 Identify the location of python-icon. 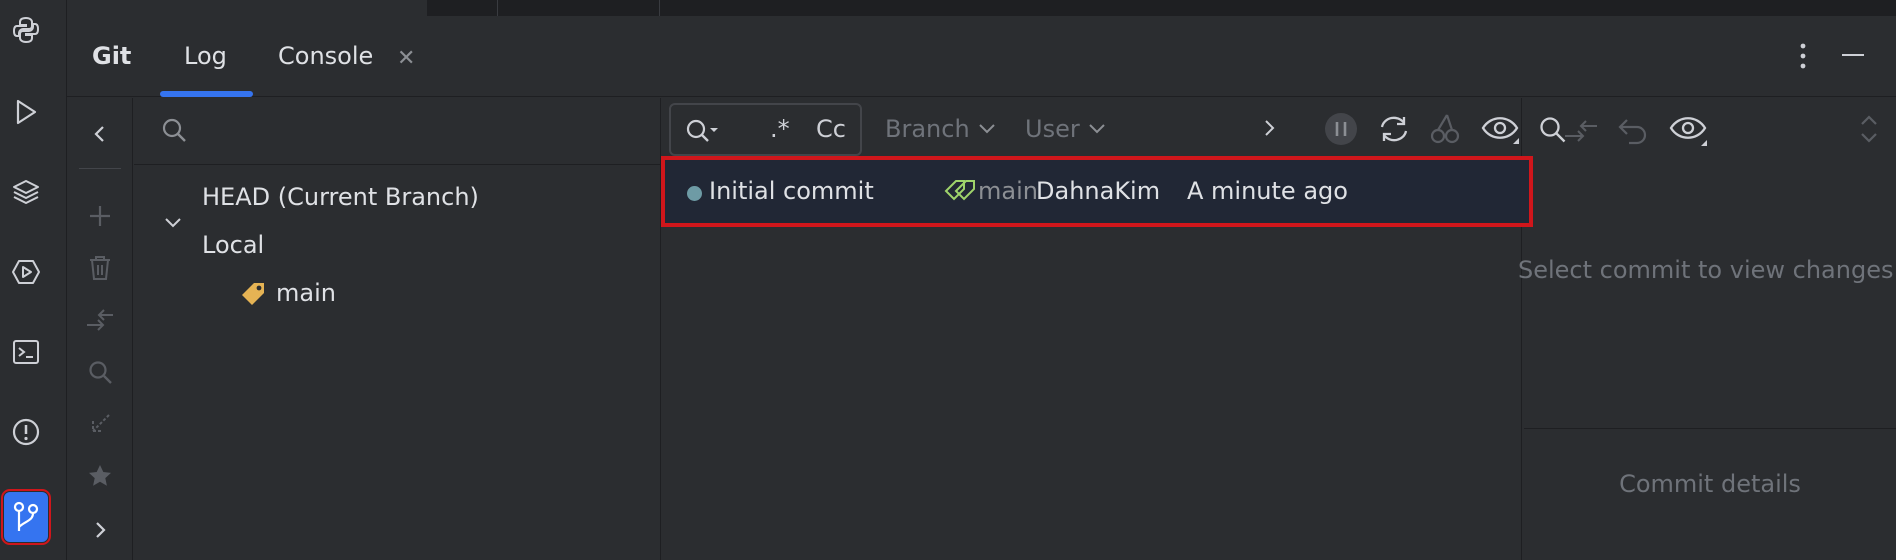
(26, 30).